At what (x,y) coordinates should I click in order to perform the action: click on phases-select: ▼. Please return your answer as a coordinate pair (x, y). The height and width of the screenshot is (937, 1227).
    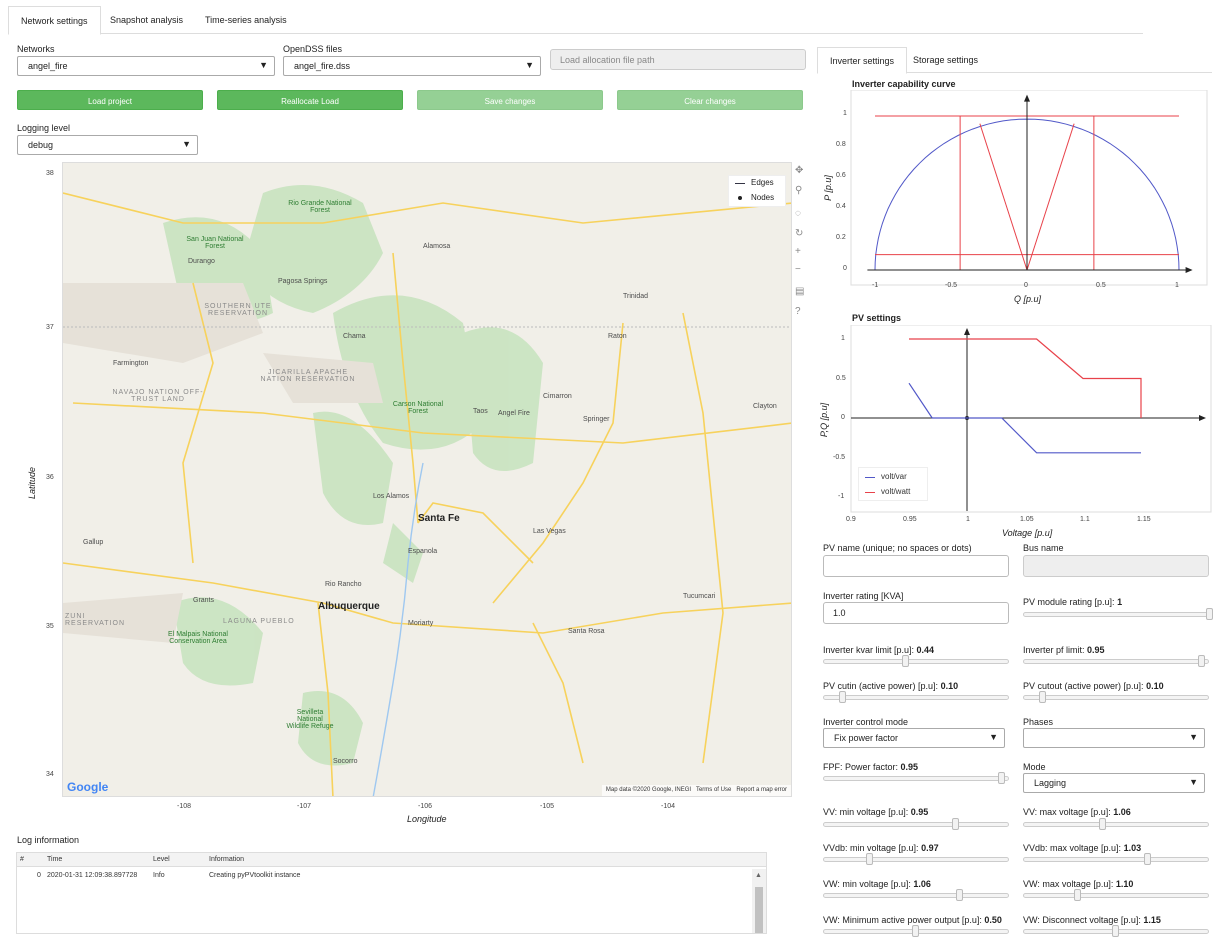
    Looking at the image, I should click on (1114, 738).